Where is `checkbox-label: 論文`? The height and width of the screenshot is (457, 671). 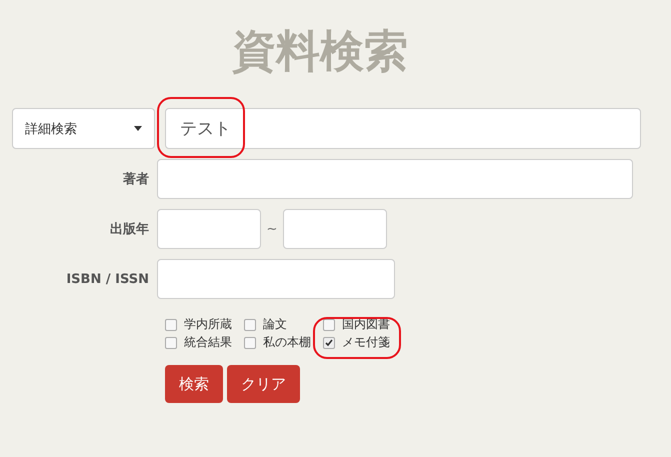 checkbox-label: 論文 is located at coordinates (275, 324).